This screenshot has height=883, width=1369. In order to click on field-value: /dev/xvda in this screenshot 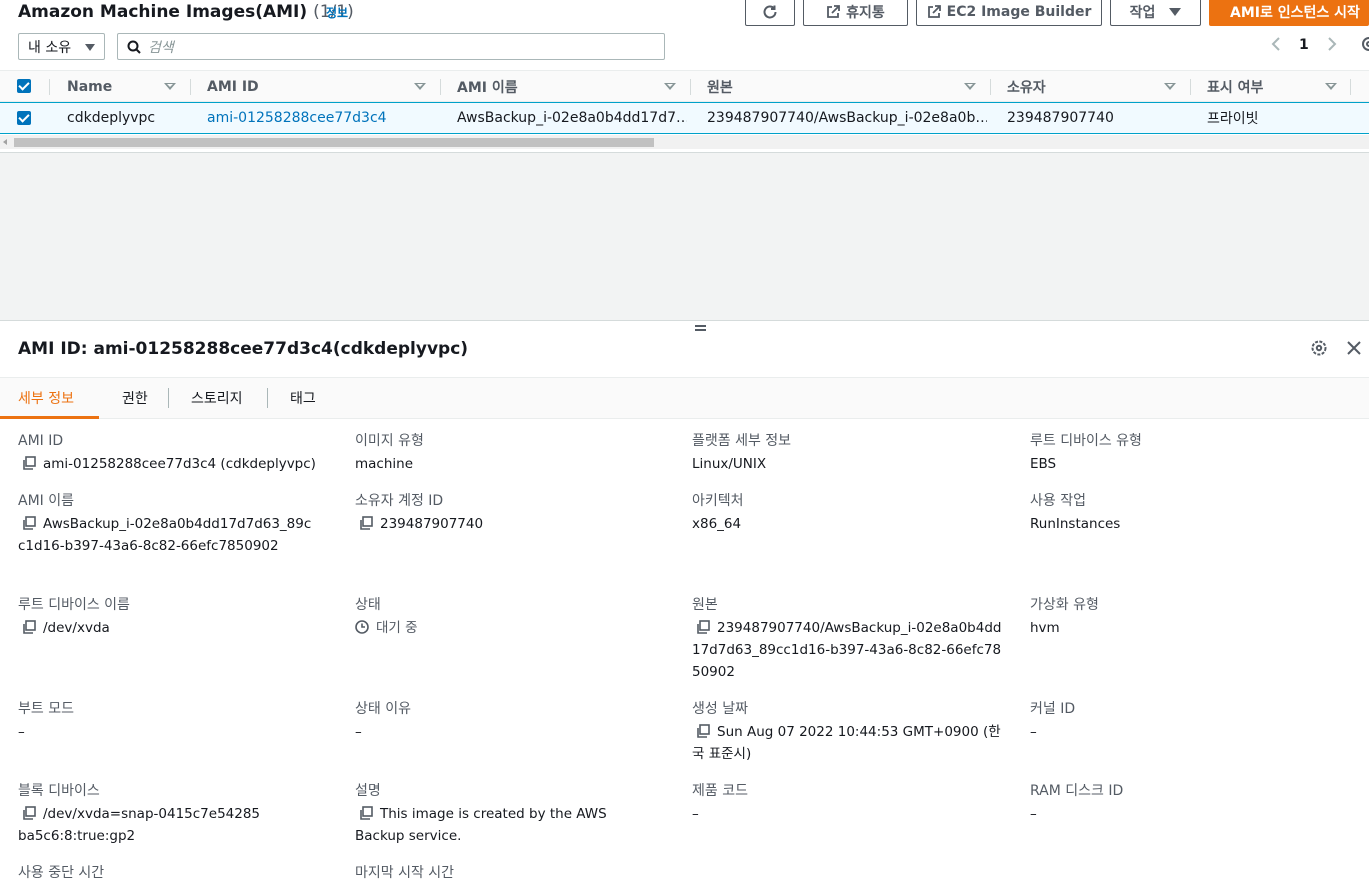, I will do `click(76, 628)`.